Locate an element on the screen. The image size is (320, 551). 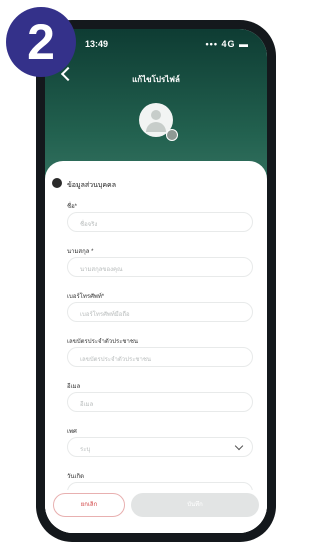
form-footer: ยกเลิก บันทึก is located at coordinates (156, 511).